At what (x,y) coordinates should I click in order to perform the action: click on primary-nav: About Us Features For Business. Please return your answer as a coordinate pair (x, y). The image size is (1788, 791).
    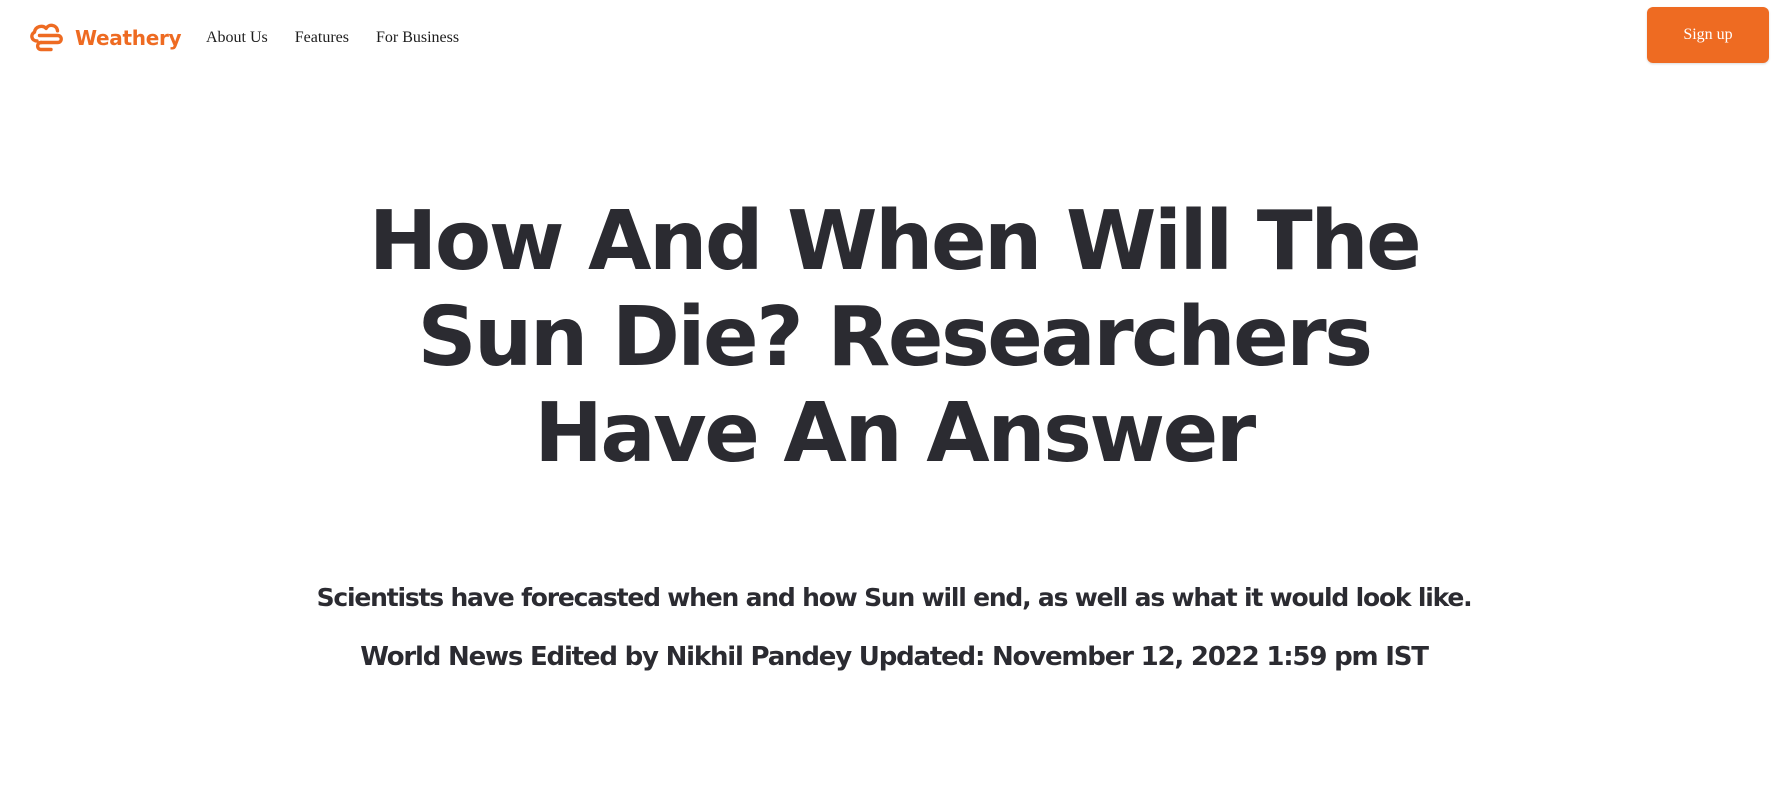
    Looking at the image, I should click on (332, 38).